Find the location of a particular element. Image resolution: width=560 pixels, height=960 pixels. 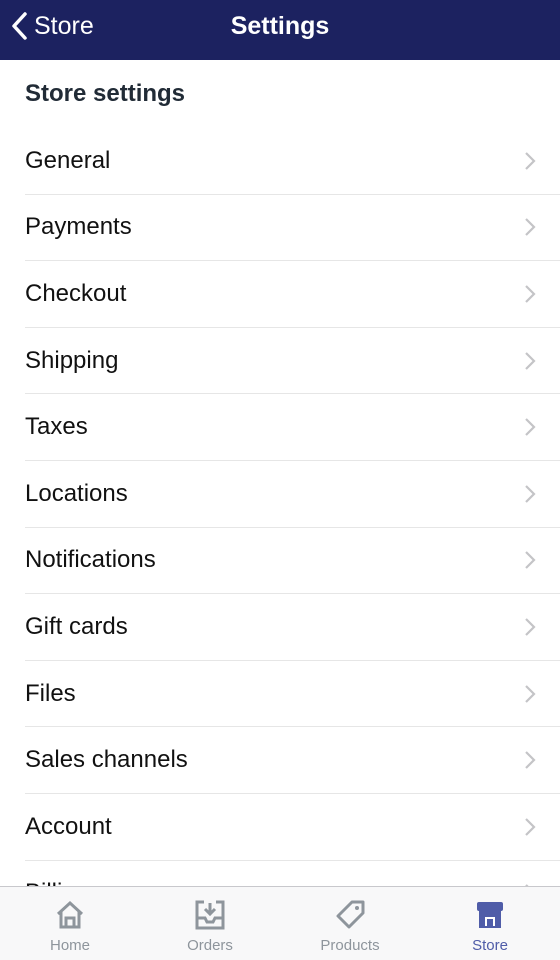

tab-orders: Orders is located at coordinates (210, 923).